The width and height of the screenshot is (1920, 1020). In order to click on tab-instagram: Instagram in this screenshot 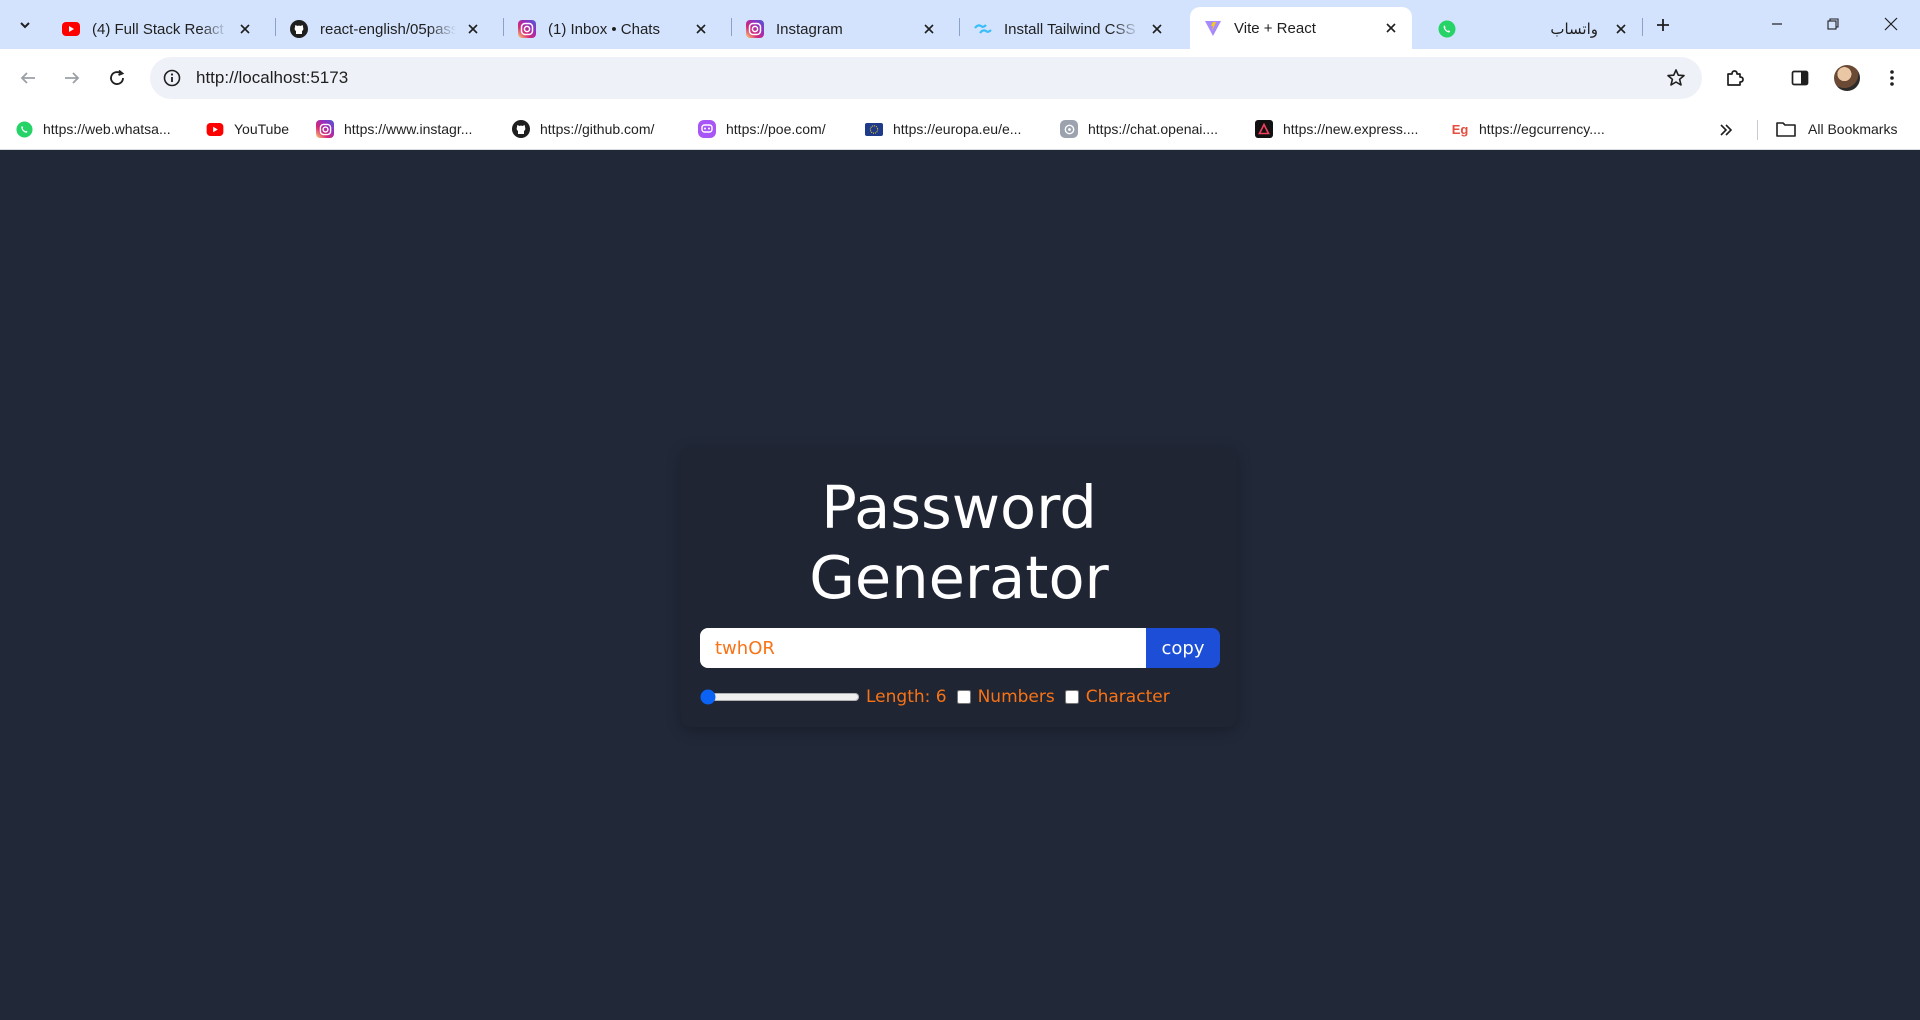, I will do `click(841, 29)`.